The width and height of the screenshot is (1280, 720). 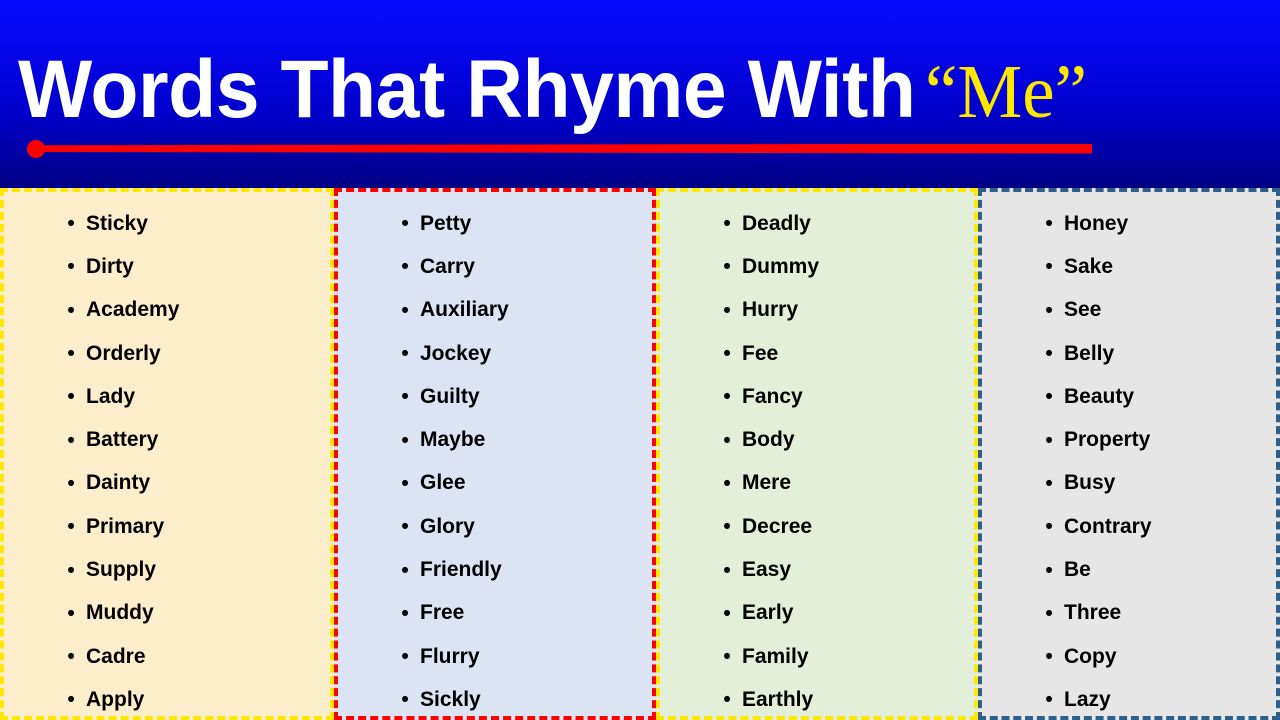 What do you see at coordinates (167, 569) in the screenshot?
I see `list-item: • Supply` at bounding box center [167, 569].